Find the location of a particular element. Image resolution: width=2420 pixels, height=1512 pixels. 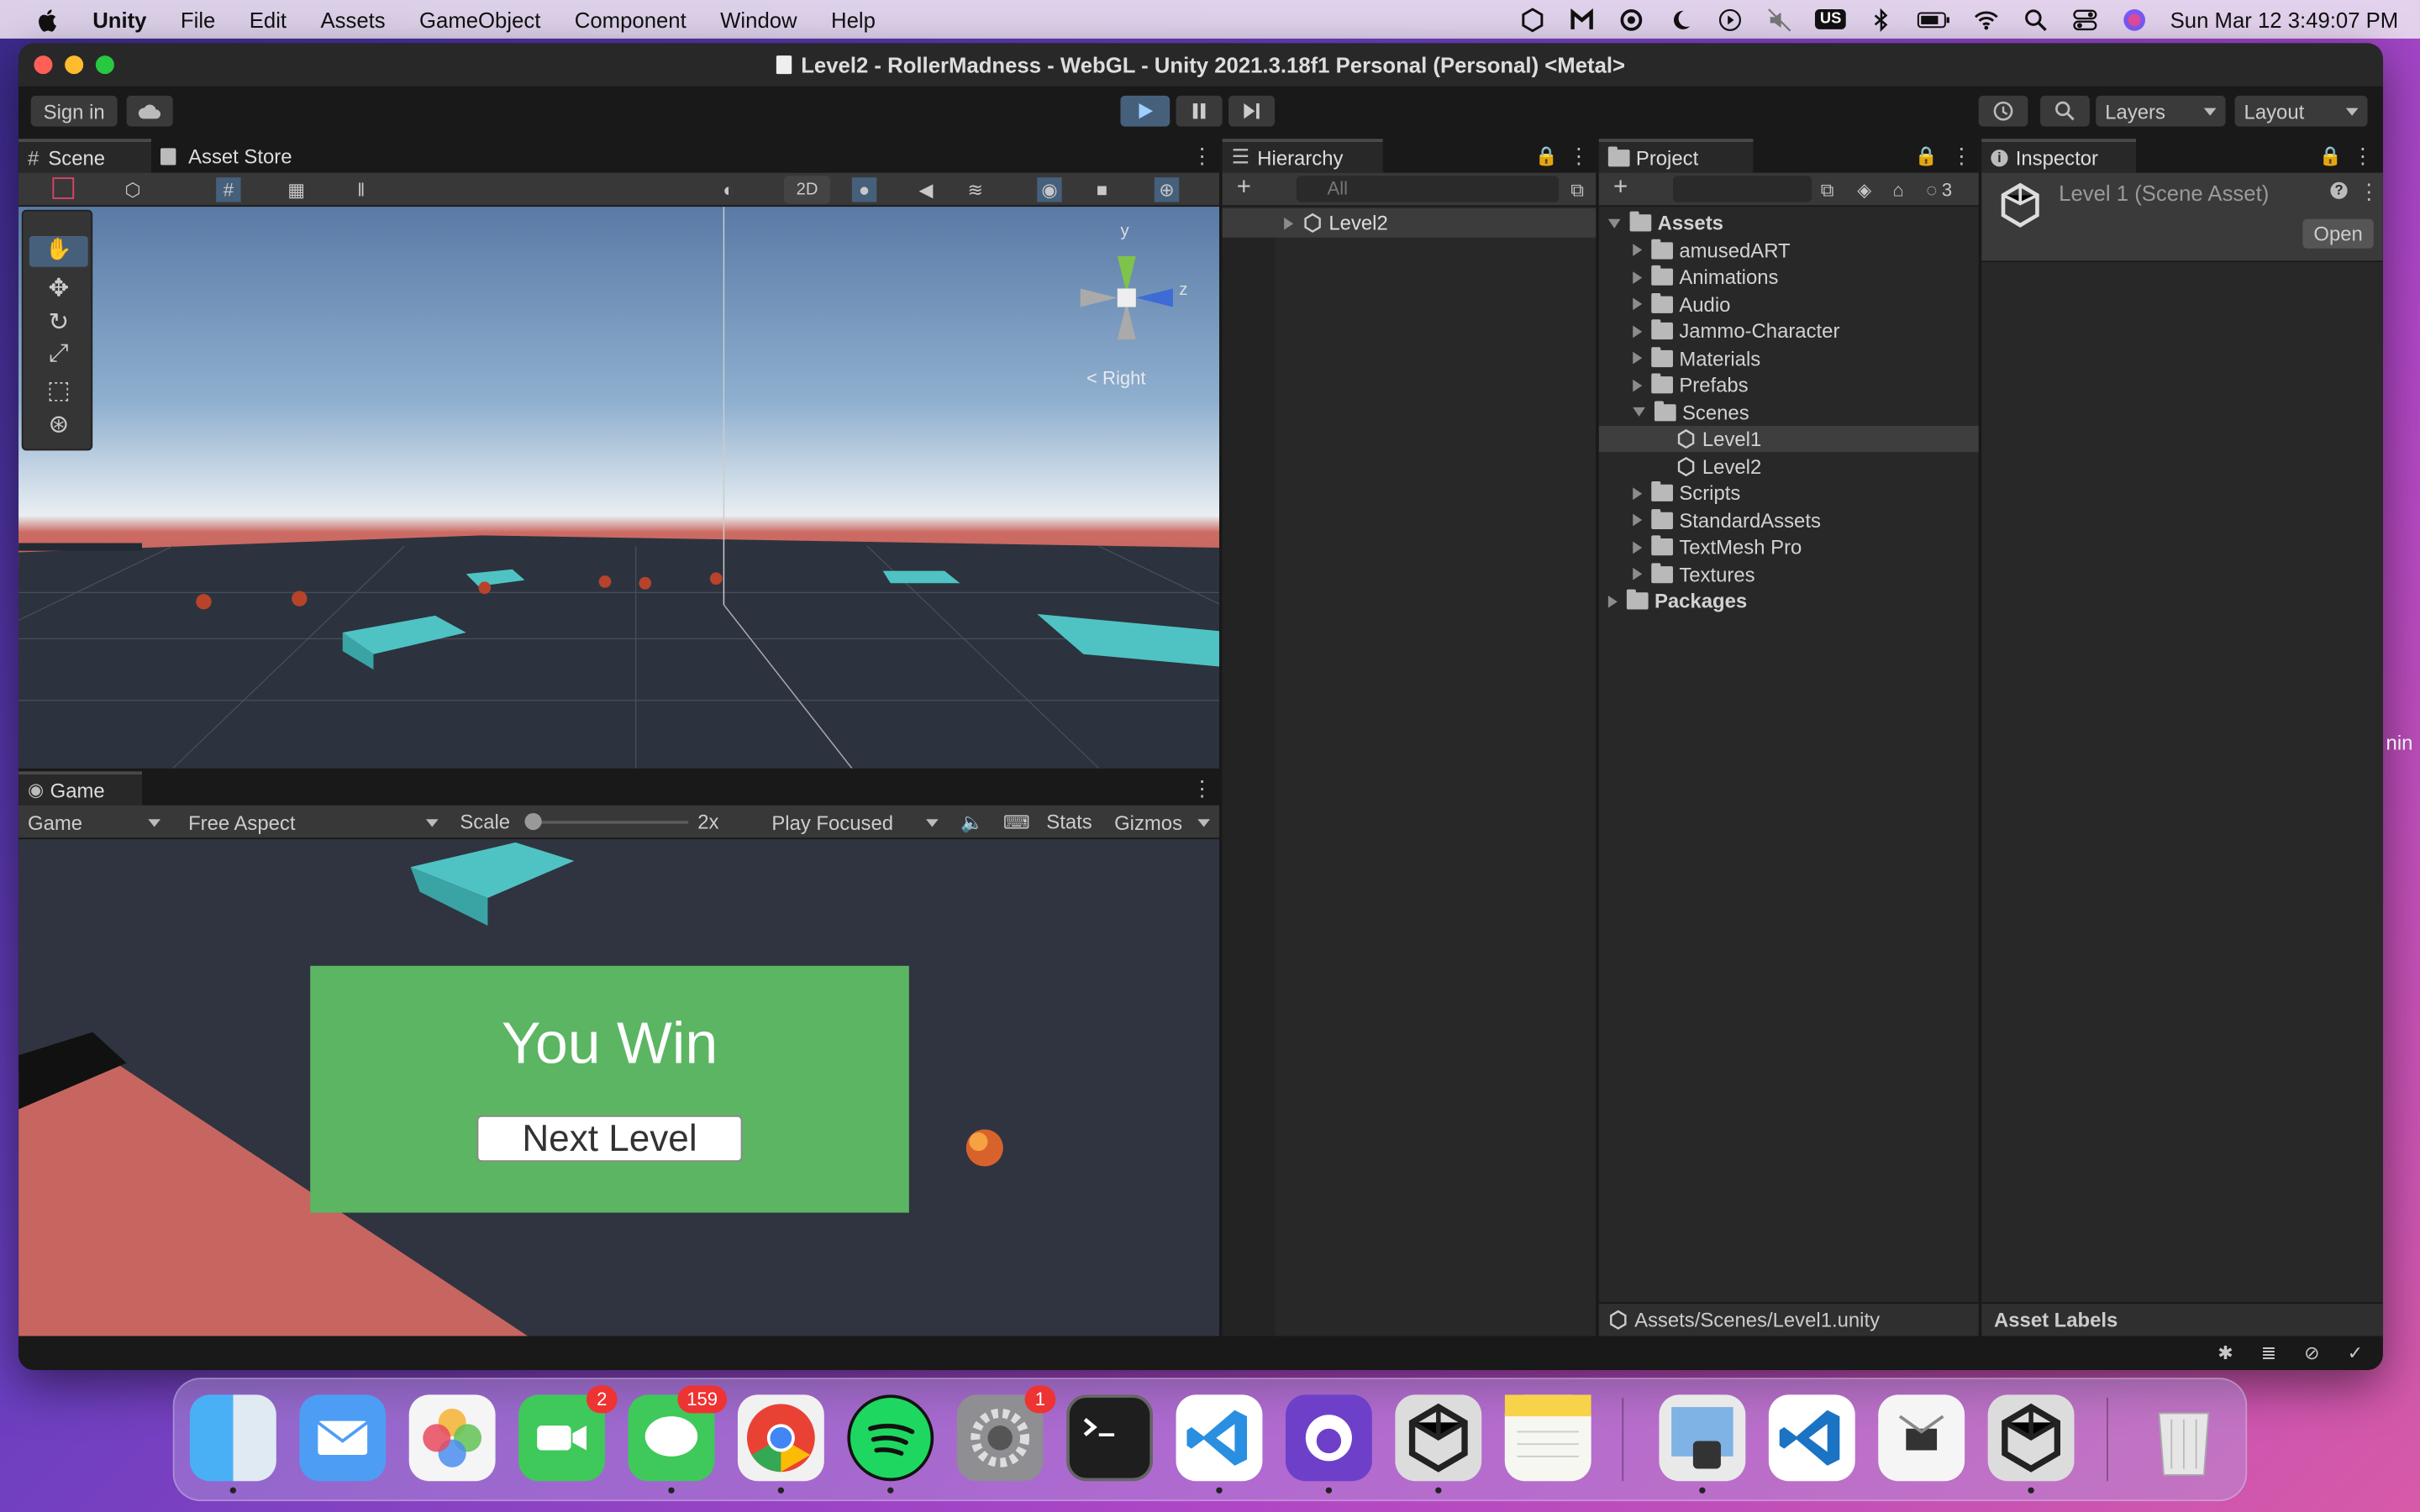

dock-spotify is located at coordinates (891, 1444).